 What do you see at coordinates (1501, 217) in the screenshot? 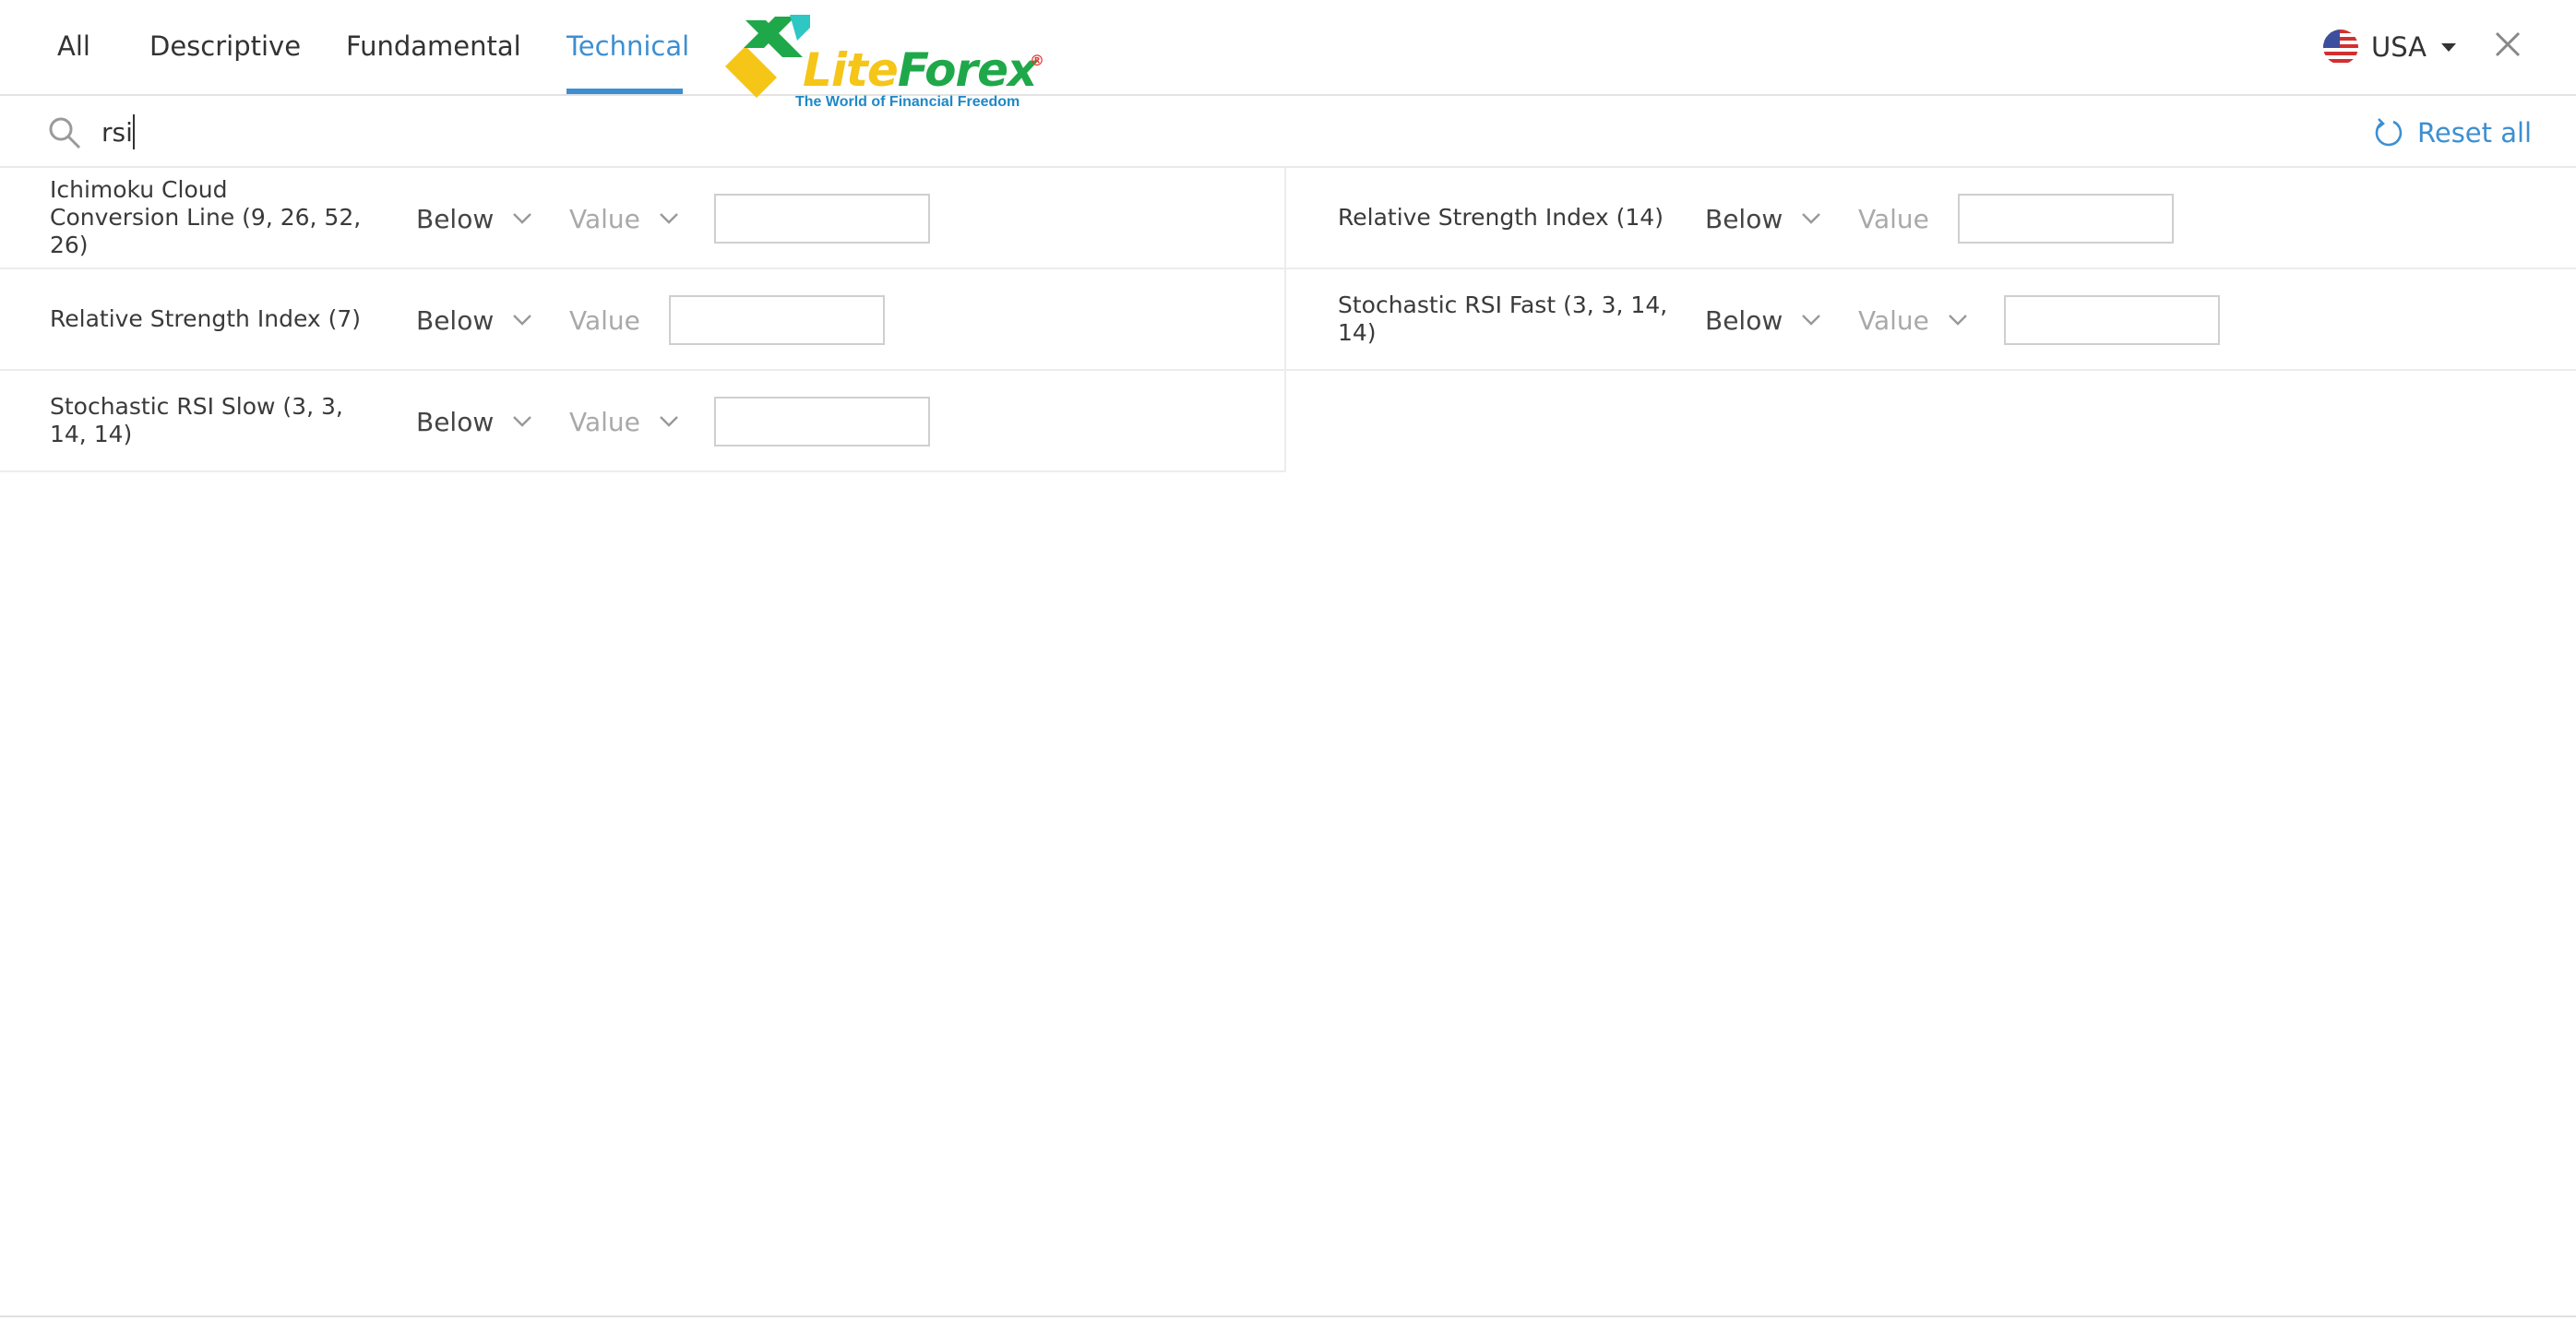
I see `filter-name: Relative Strength Index (14)` at bounding box center [1501, 217].